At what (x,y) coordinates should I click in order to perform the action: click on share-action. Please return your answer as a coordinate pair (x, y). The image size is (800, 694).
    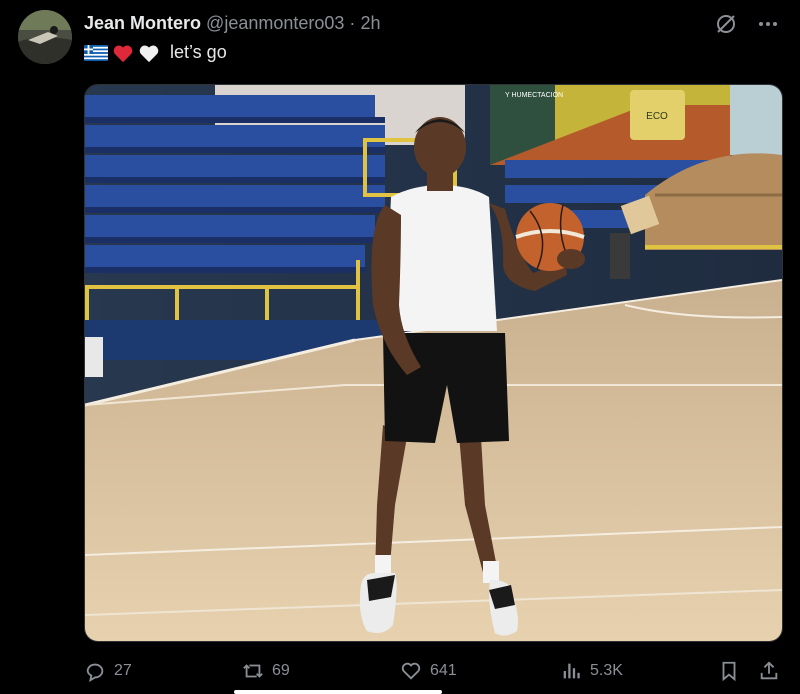
    Looking at the image, I should click on (769, 671).